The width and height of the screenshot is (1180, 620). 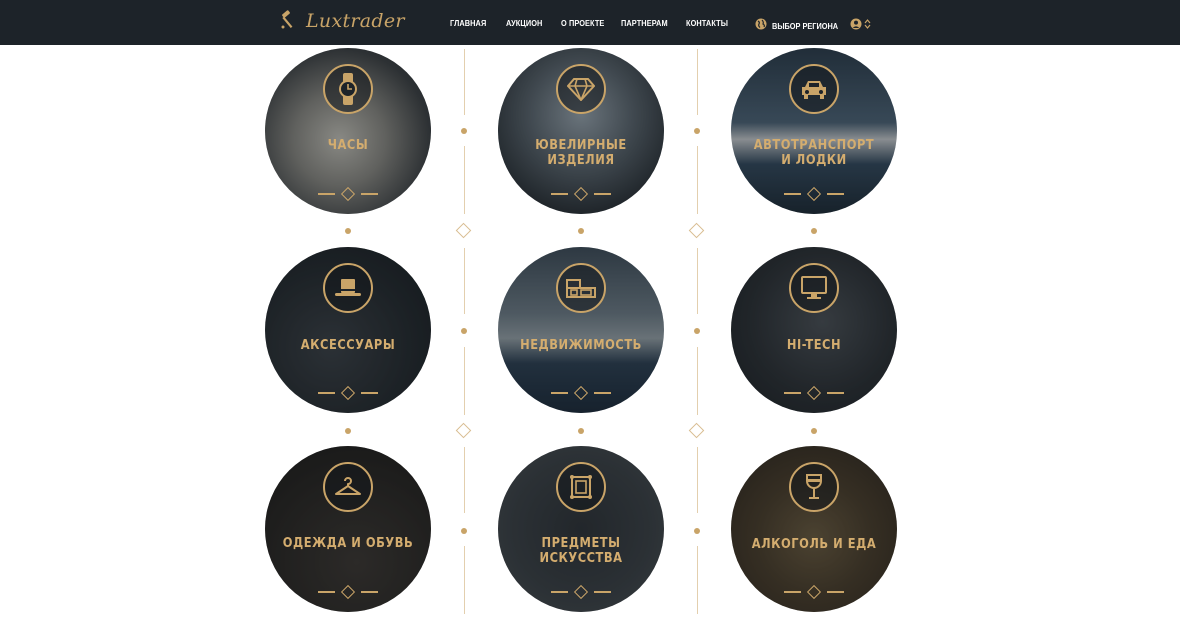 I want to click on chevron-up-down-icon, so click(x=867, y=26).